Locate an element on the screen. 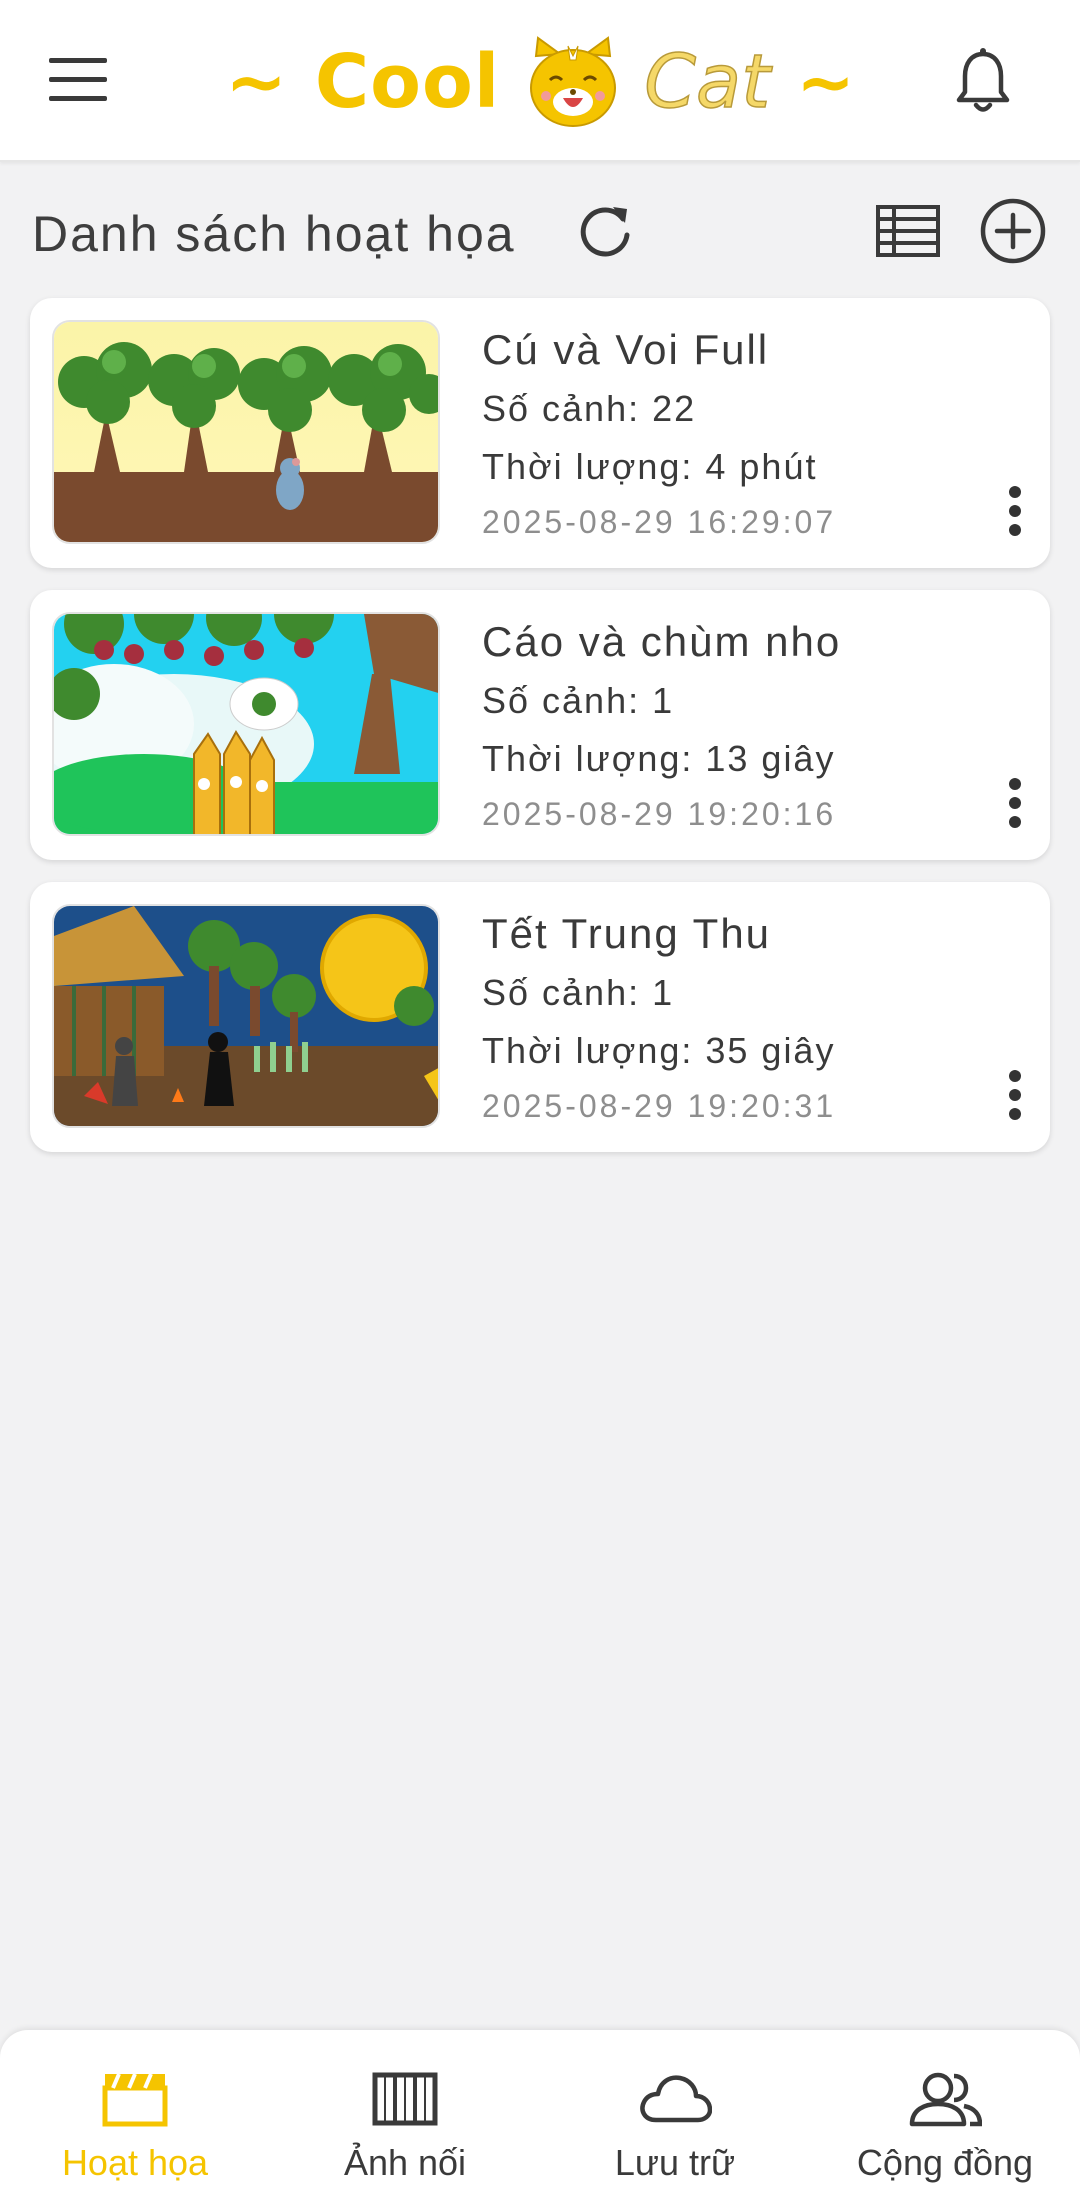 Image resolution: width=1080 pixels, height=2209 pixels. nav-item-cong-dong: Cộng đồng is located at coordinates (945, 2119).